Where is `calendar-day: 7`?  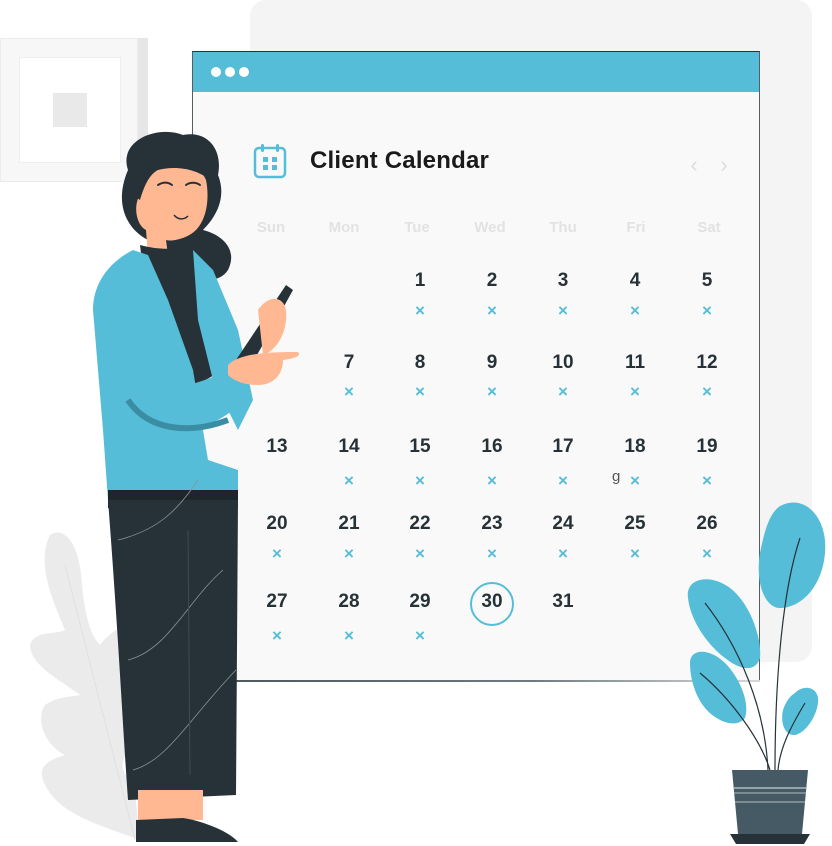 calendar-day: 7 is located at coordinates (349, 363).